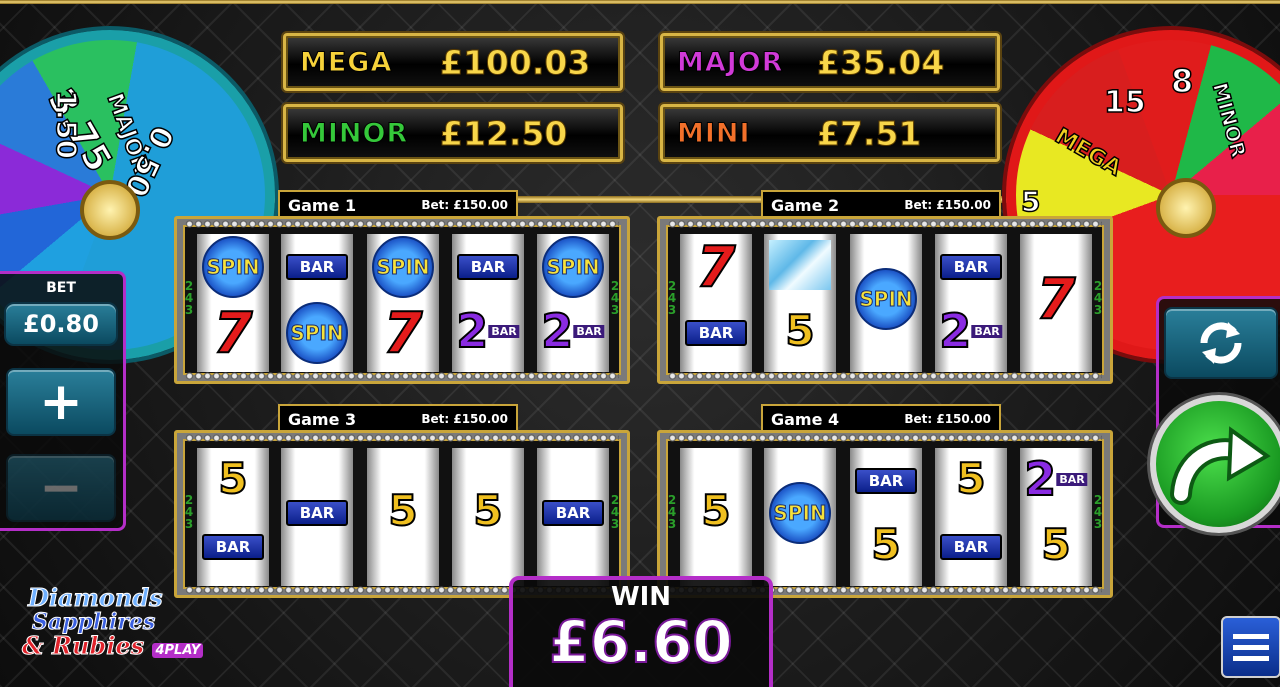 The height and width of the screenshot is (687, 1280). Describe the element at coordinates (96, 597) in the screenshot. I see `logo-line1: Diamonds` at that location.